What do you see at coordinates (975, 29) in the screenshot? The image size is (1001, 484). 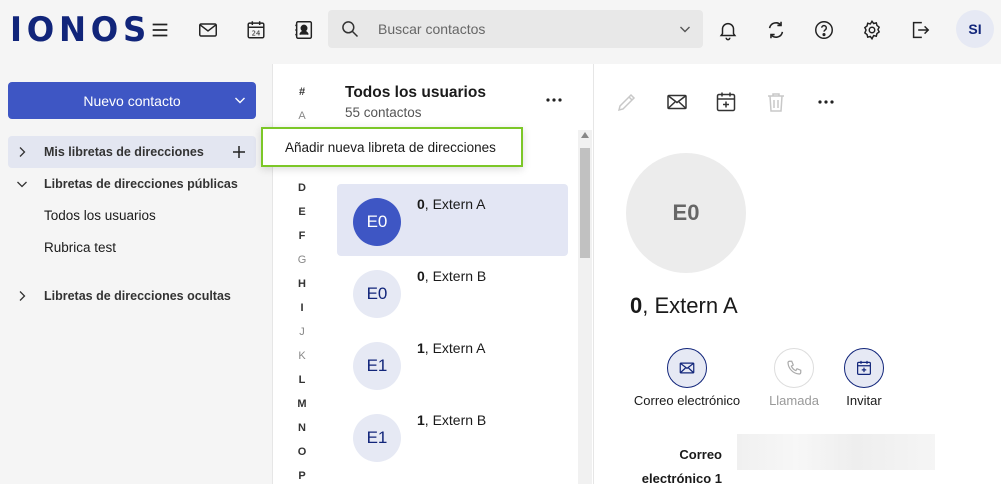 I see `user-avatar: SI` at bounding box center [975, 29].